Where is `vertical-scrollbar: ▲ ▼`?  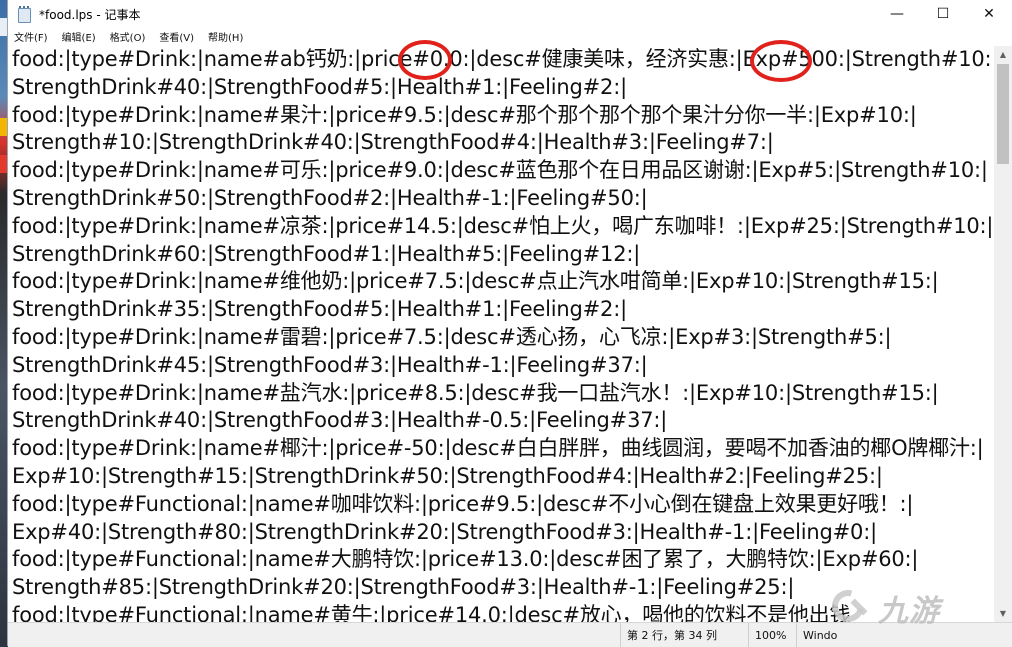
vertical-scrollbar: ▲ ▼ is located at coordinates (1003, 334).